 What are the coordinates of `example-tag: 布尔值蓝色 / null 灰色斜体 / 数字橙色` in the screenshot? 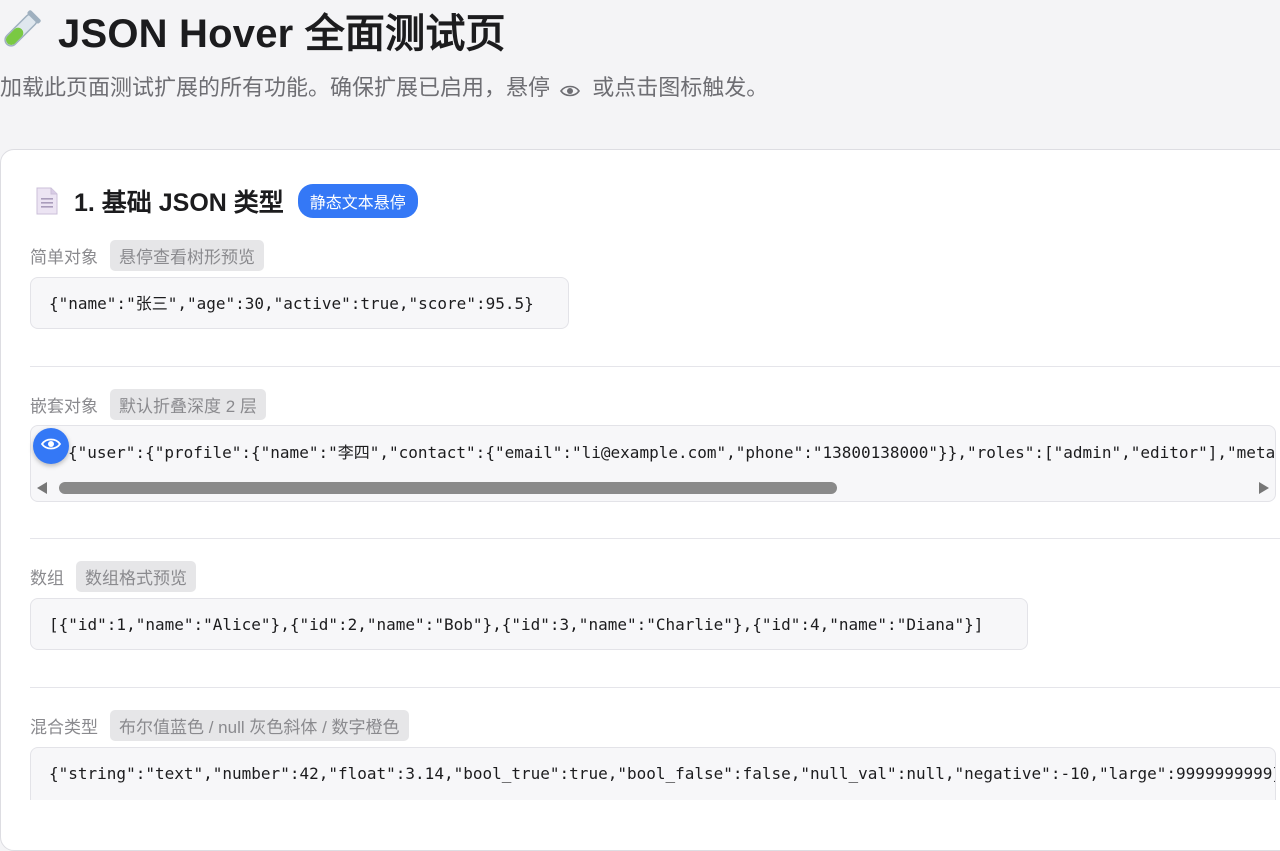 It's located at (259, 725).